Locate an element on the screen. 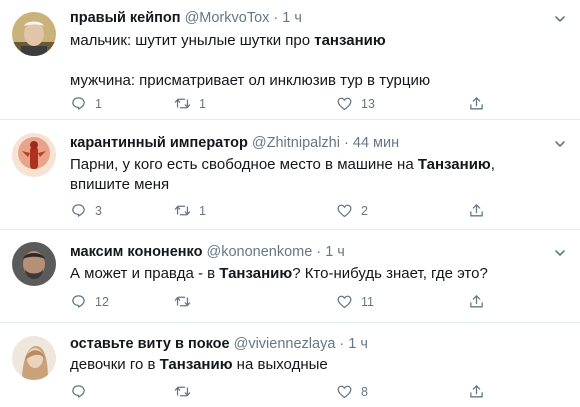  like-count: 8 is located at coordinates (364, 391).